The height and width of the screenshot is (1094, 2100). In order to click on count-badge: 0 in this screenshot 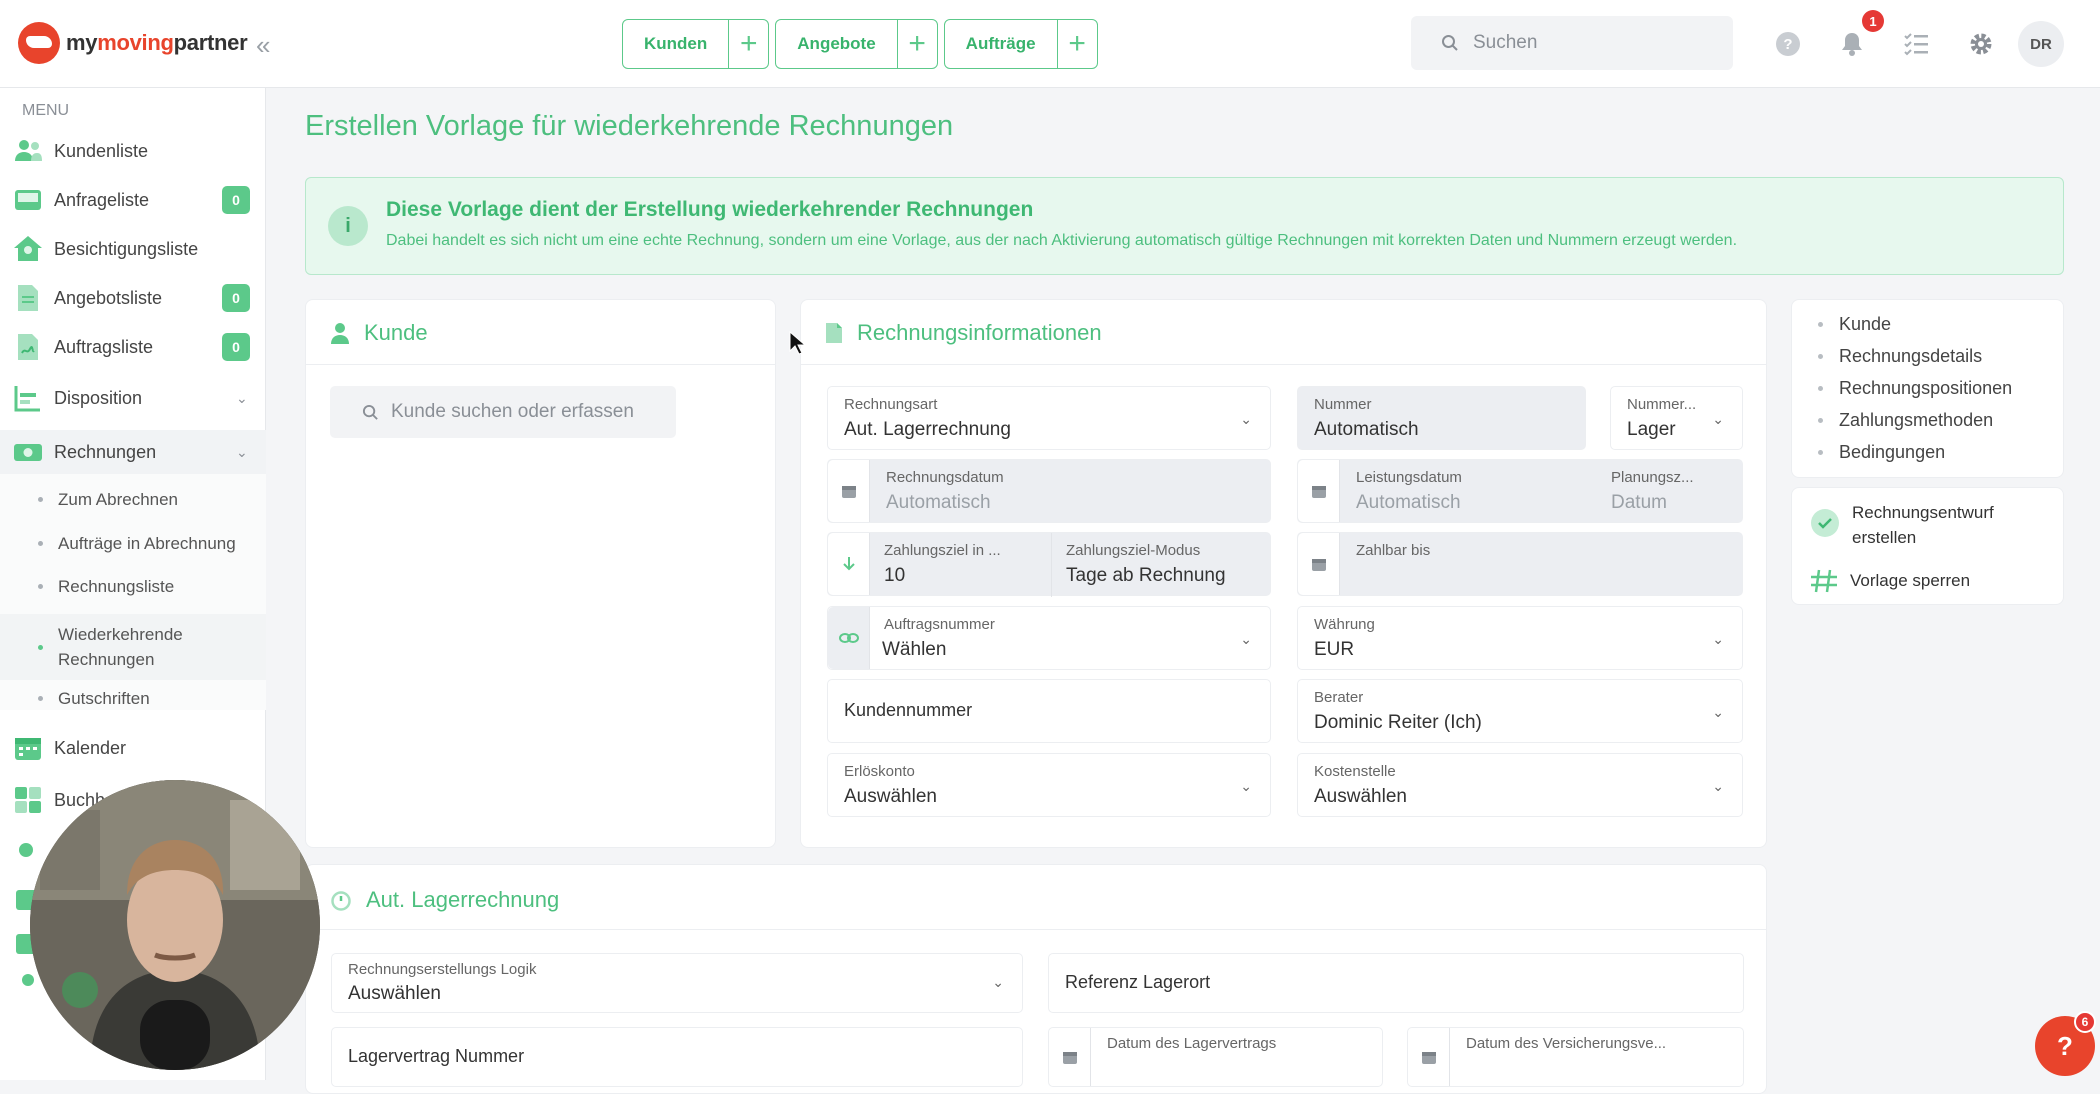, I will do `click(236, 298)`.